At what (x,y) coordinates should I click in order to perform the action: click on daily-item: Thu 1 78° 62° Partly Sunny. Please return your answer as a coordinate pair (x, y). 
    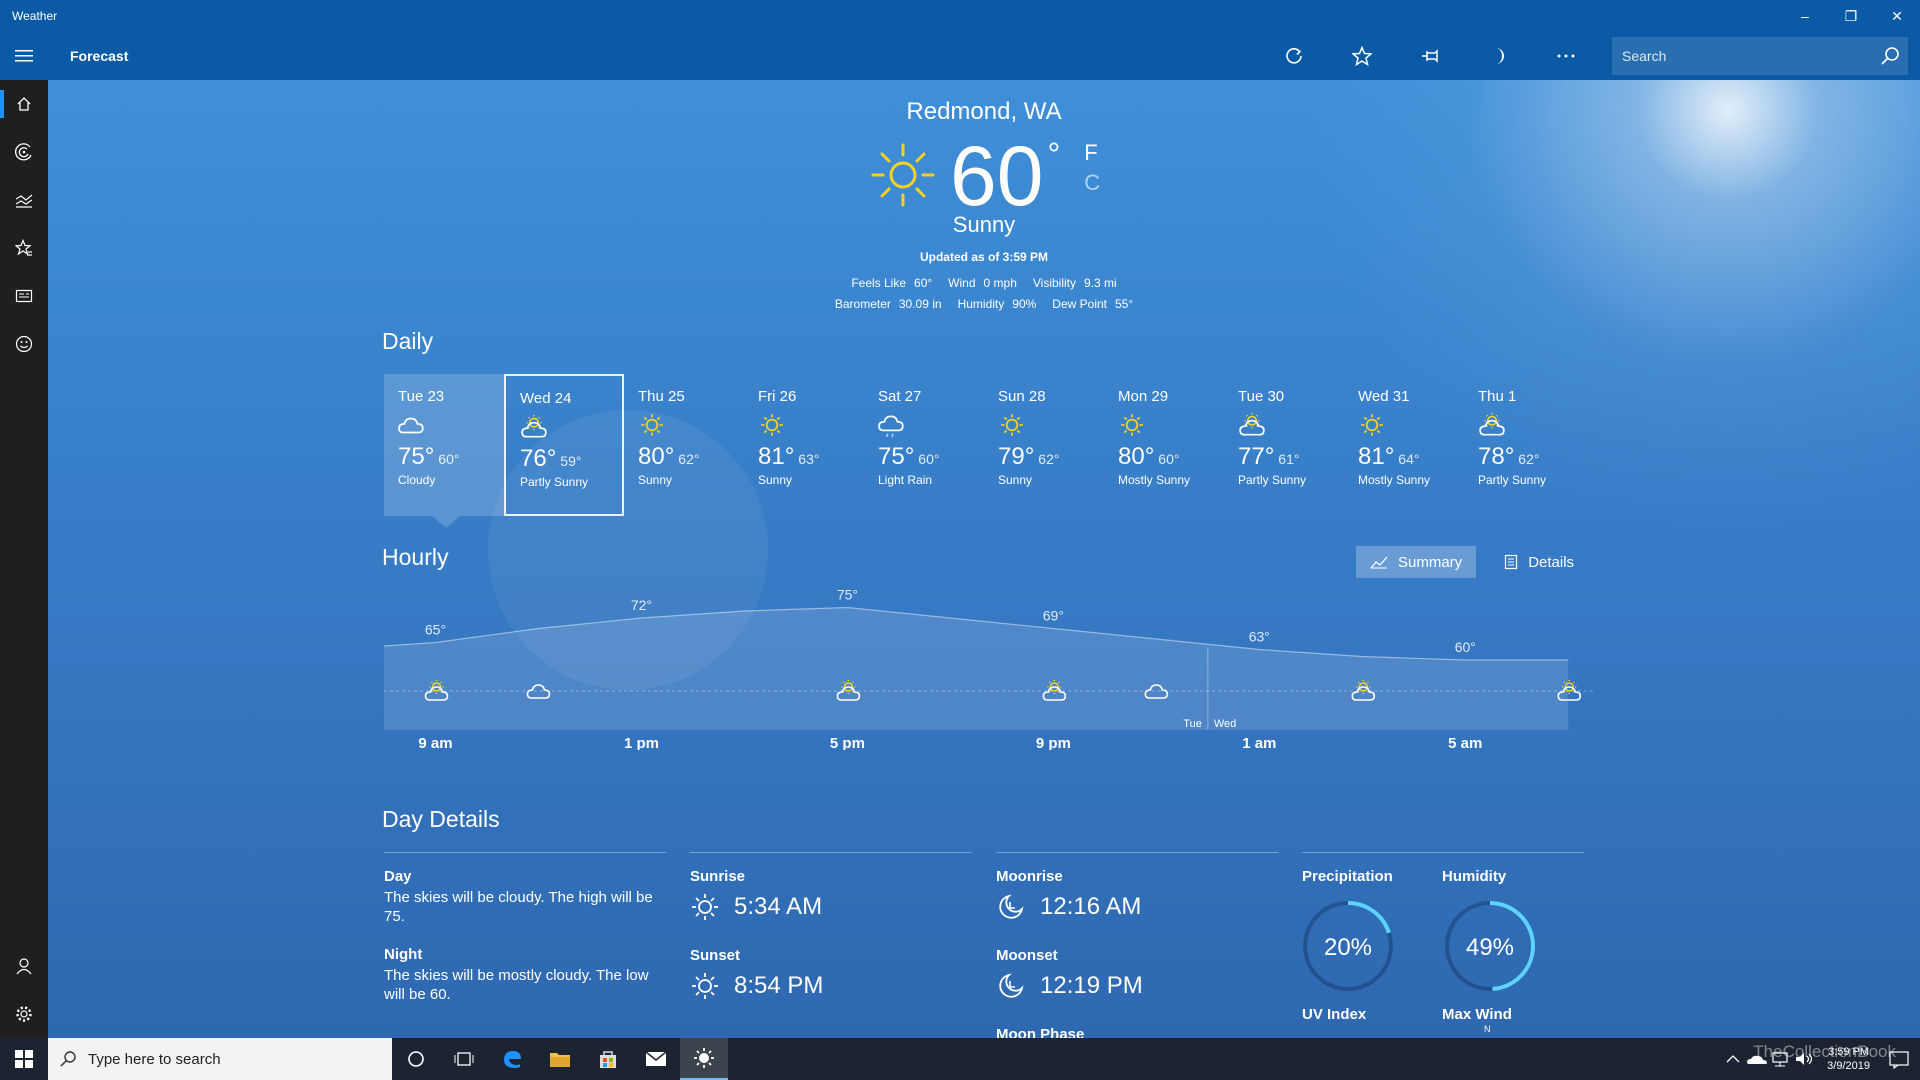
    Looking at the image, I should click on (1524, 445).